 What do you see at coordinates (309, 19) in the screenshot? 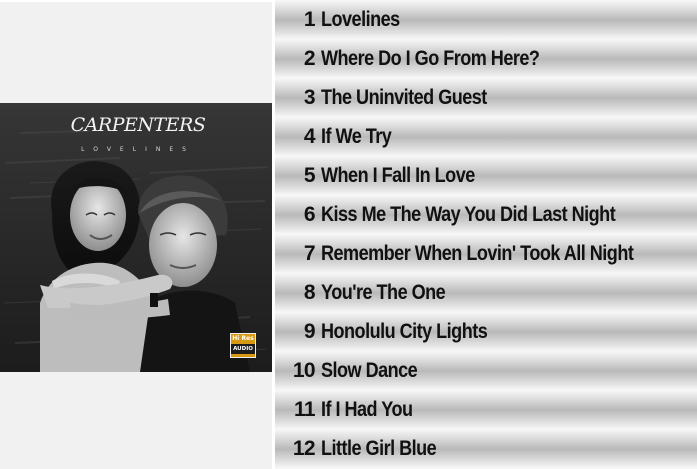
I see `track-number: 1` at bounding box center [309, 19].